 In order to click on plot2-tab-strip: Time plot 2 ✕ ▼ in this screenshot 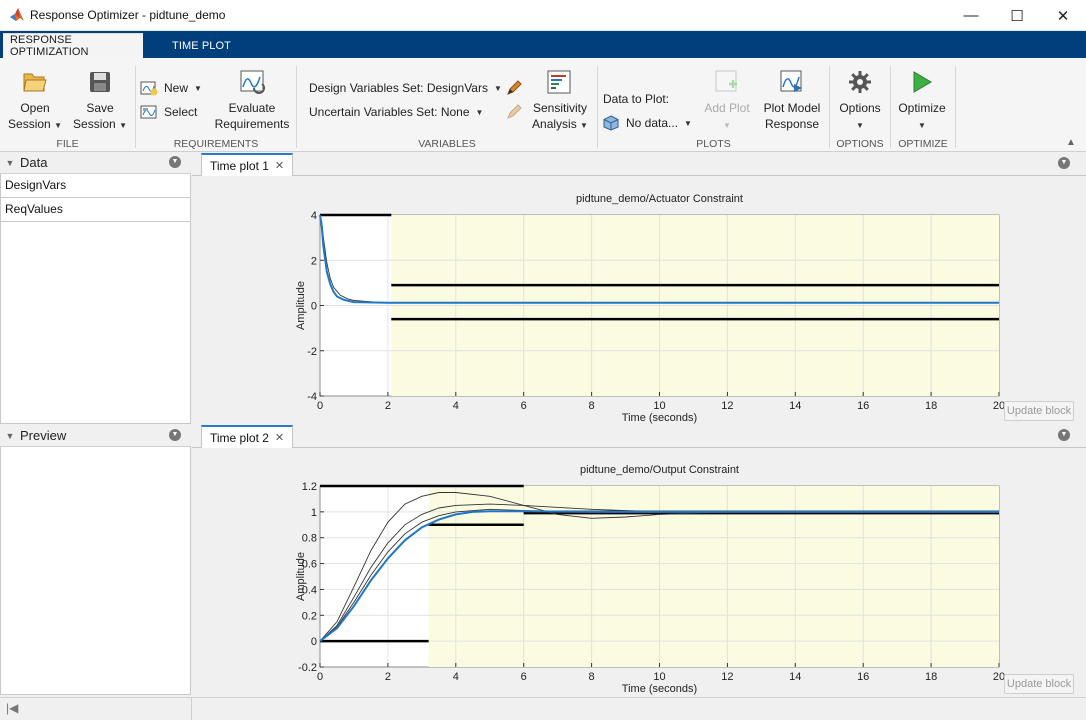, I will do `click(639, 436)`.